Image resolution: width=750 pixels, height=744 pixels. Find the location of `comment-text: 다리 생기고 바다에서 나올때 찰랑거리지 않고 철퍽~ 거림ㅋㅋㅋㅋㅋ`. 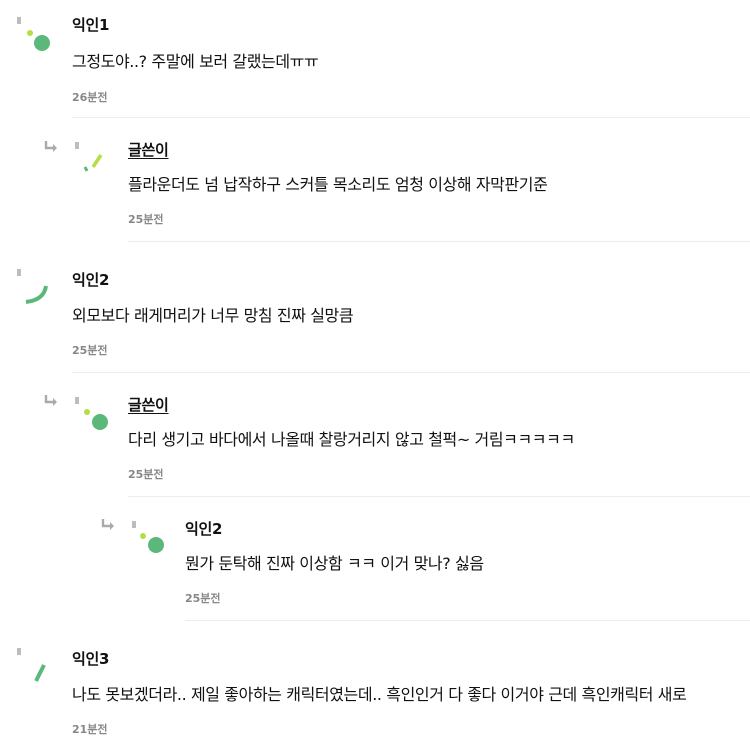

comment-text: 다리 생기고 바다에서 나올때 찰랑거리지 않고 철퍽~ 거림ㅋㅋㅋㅋㅋ is located at coordinates (351, 439).